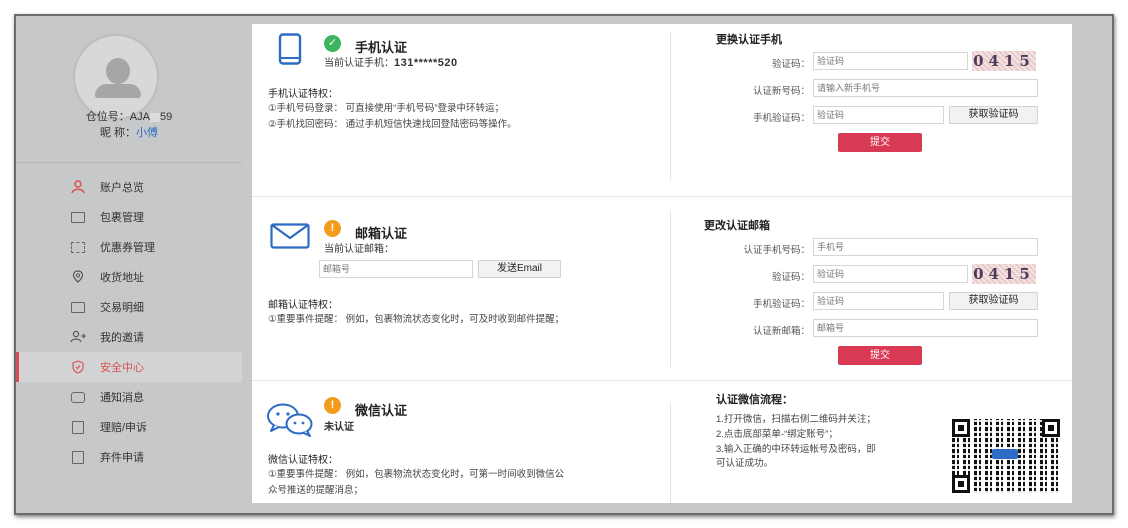 This screenshot has height=528, width=1128. What do you see at coordinates (776, 250) in the screenshot?
I see `auth-phone-label: 认证手机号码：` at bounding box center [776, 250].